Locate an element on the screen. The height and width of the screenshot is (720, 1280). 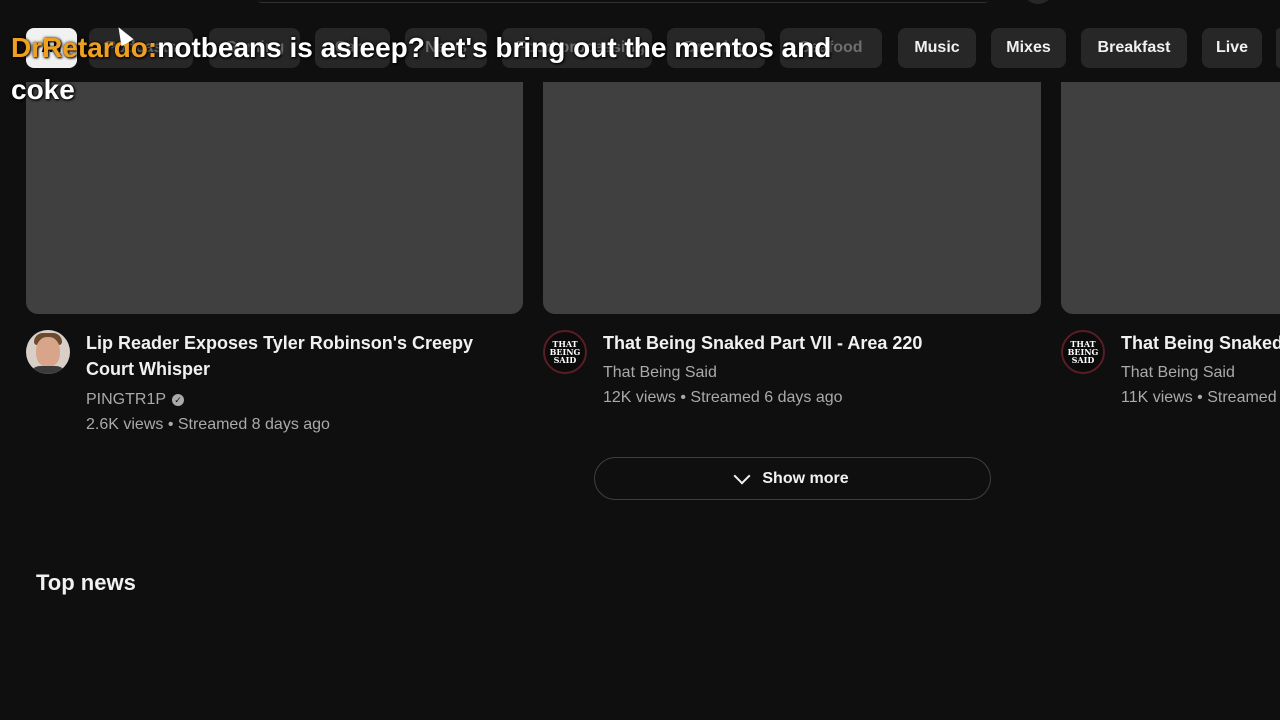
chip-live: Live is located at coordinates (1232, 48).